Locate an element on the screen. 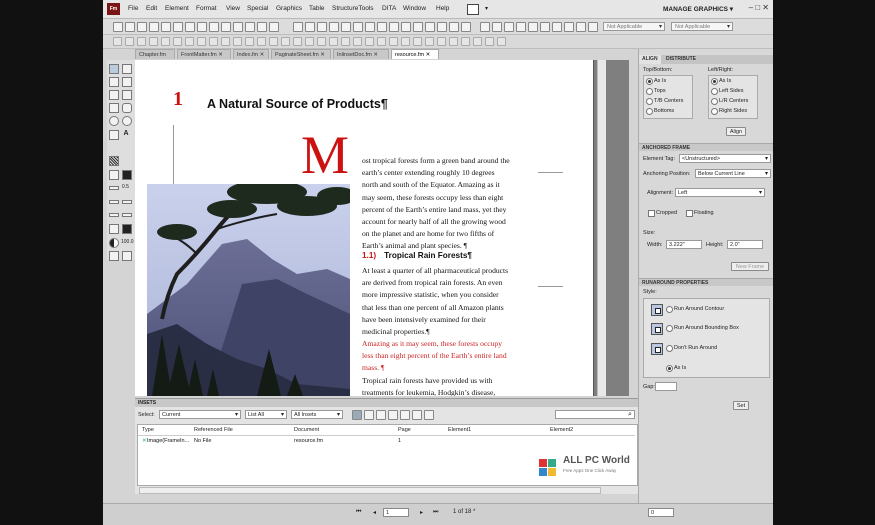 The width and height of the screenshot is (875, 525). goto-source-icon is located at coordinates (393, 415).